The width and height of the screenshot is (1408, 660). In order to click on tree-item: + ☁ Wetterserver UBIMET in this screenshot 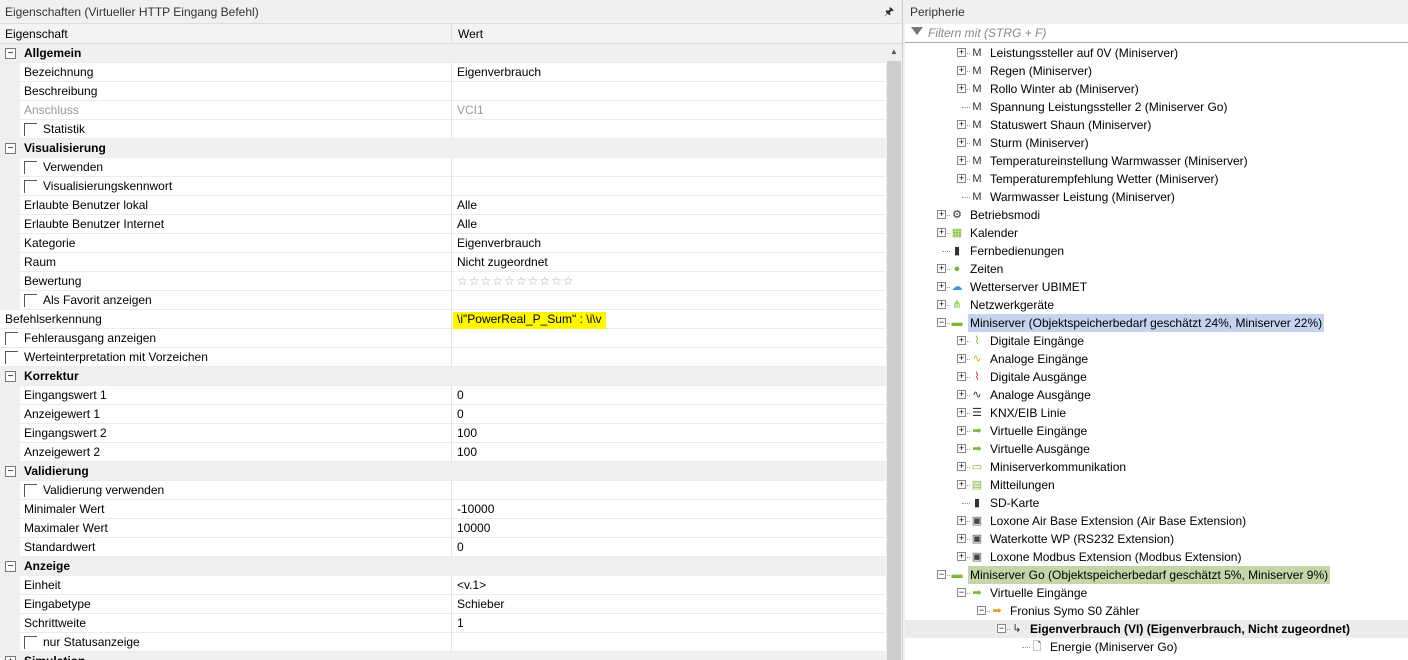, I will do `click(1156, 287)`.